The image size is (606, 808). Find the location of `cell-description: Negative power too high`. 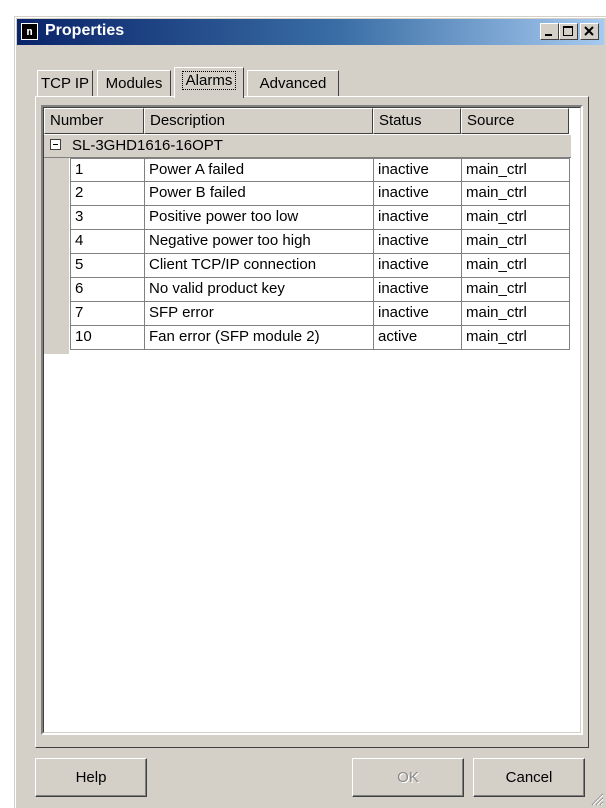

cell-description: Negative power too high is located at coordinates (259, 242).